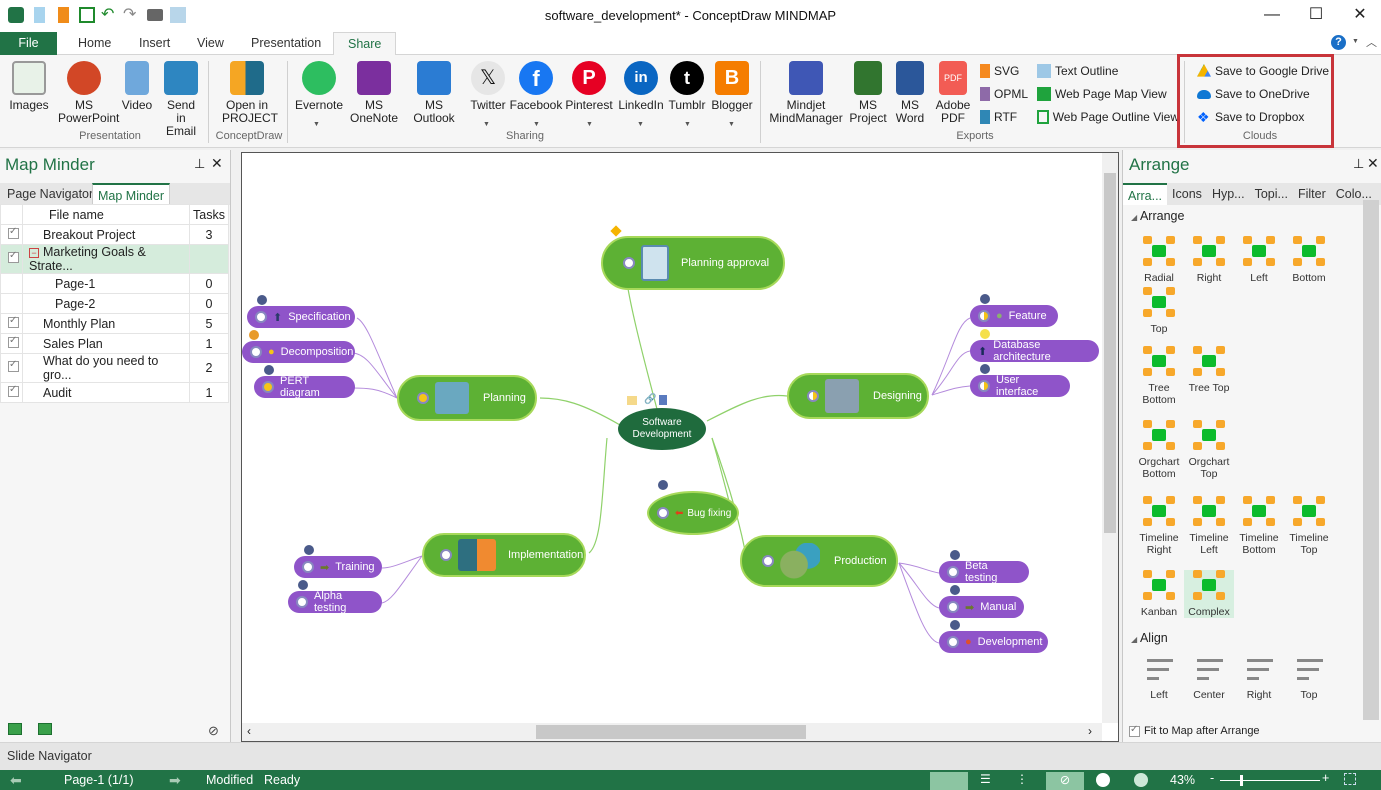 The image size is (1381, 790). Describe the element at coordinates (94, 43) in the screenshot. I see `tab-home: Home` at that location.